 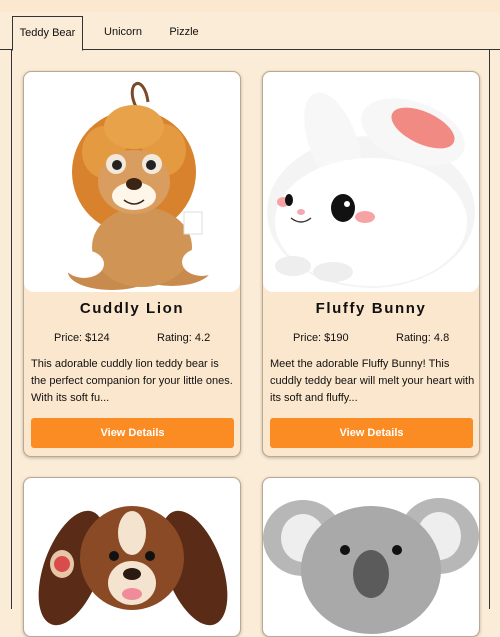 I want to click on tab-unicorn: Unicorn, so click(x=123, y=33).